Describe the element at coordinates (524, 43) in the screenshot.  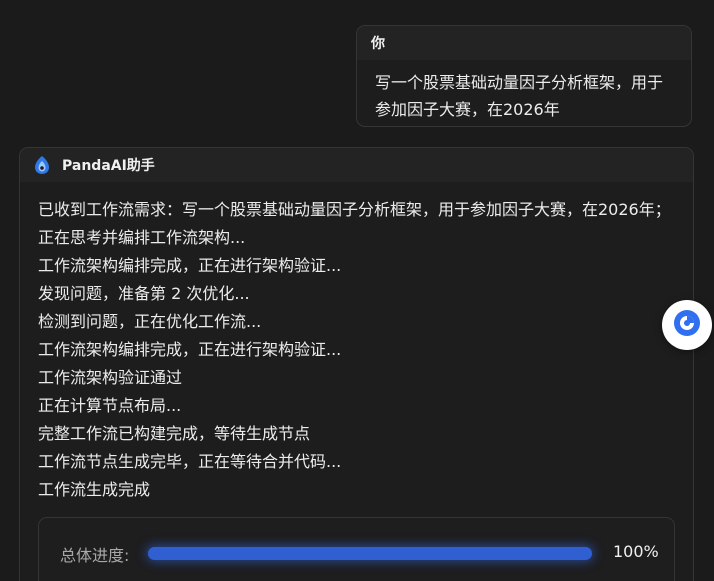
I see `user-message-header: 你` at that location.